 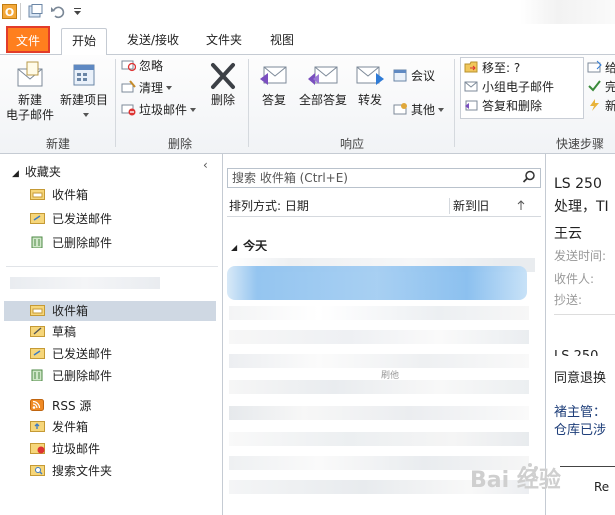 What do you see at coordinates (35, 11) in the screenshot?
I see `send-receive-icon` at bounding box center [35, 11].